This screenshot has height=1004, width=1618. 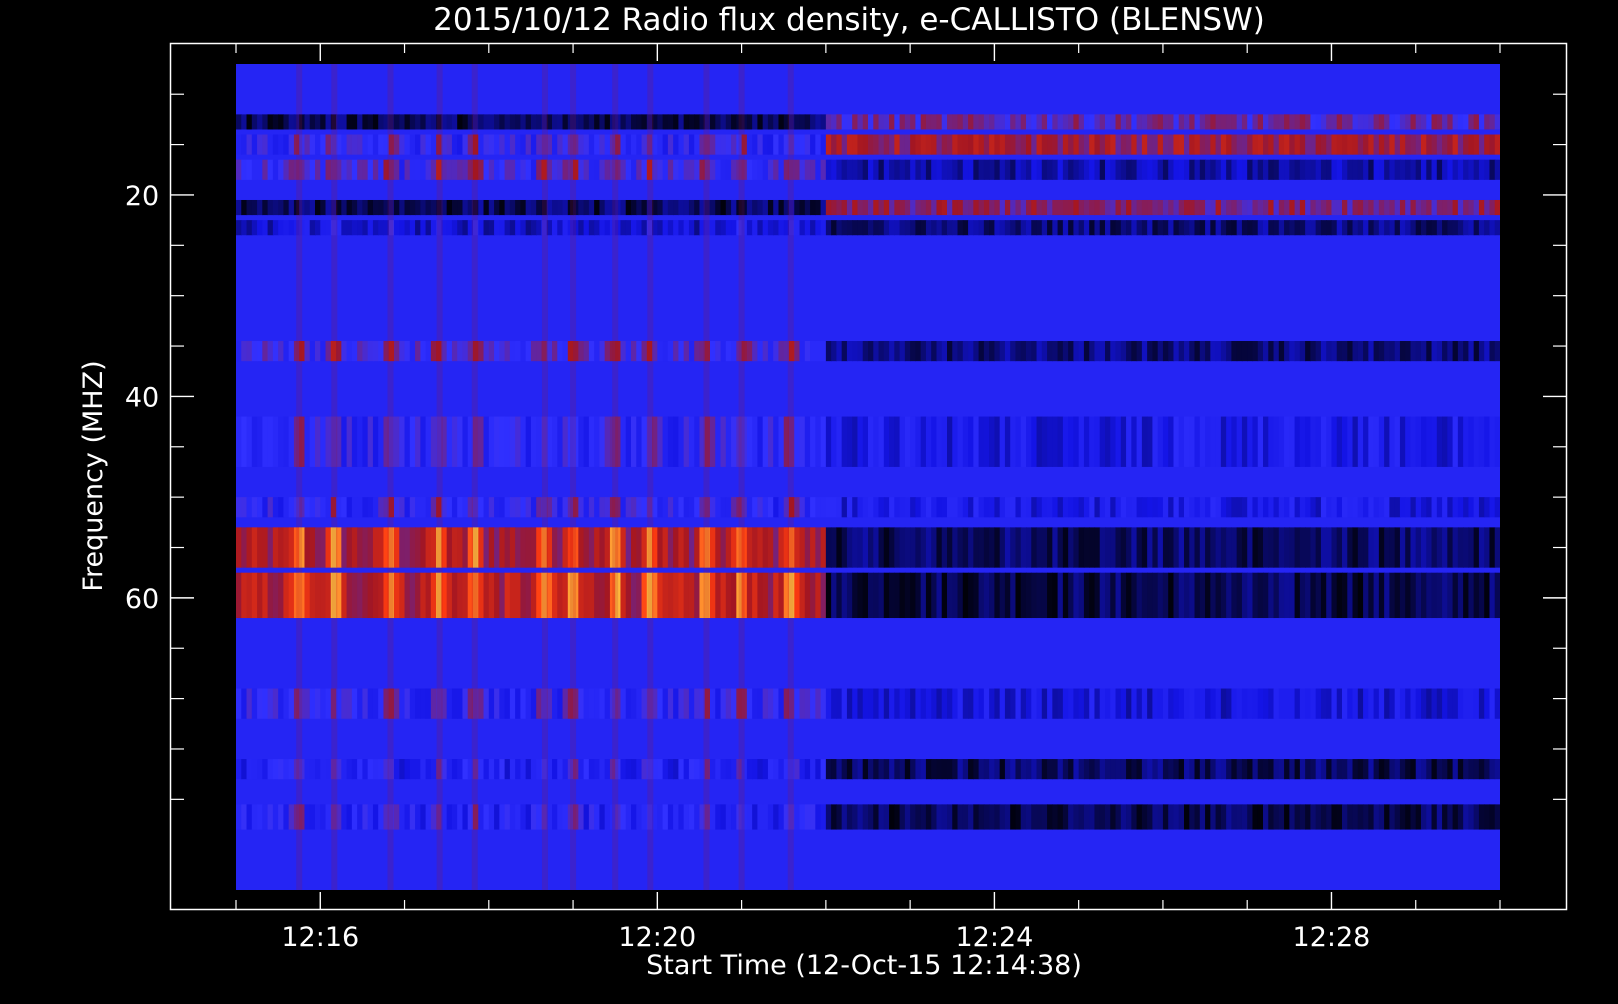 What do you see at coordinates (864, 965) in the screenshot?
I see `x-axis-label: Start Time (12-Oct-15 12:14:38)` at bounding box center [864, 965].